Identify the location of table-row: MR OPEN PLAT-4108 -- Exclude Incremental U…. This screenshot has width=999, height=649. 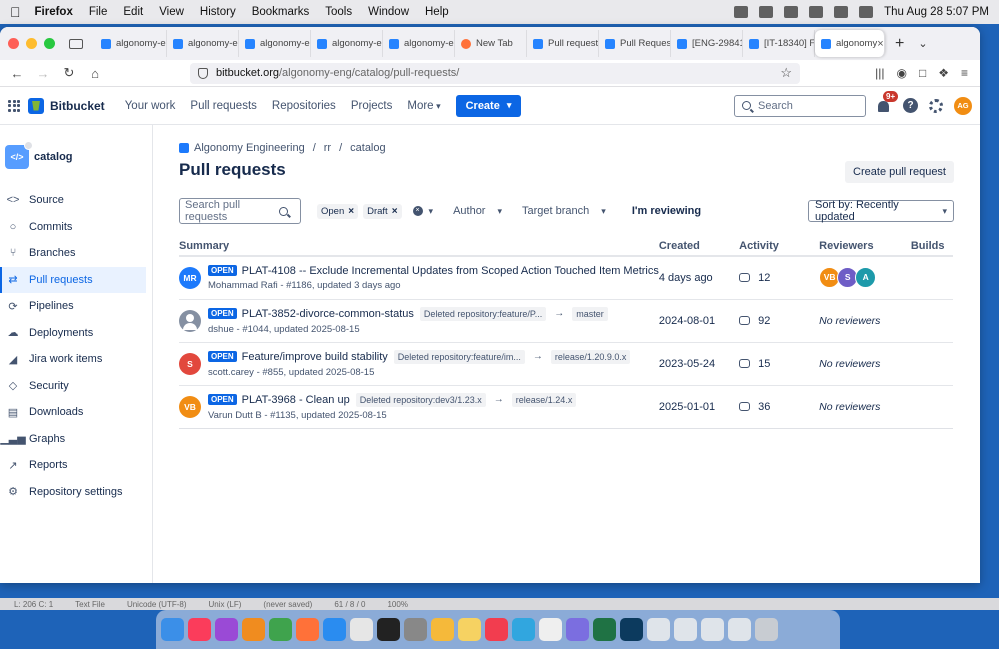
(566, 278).